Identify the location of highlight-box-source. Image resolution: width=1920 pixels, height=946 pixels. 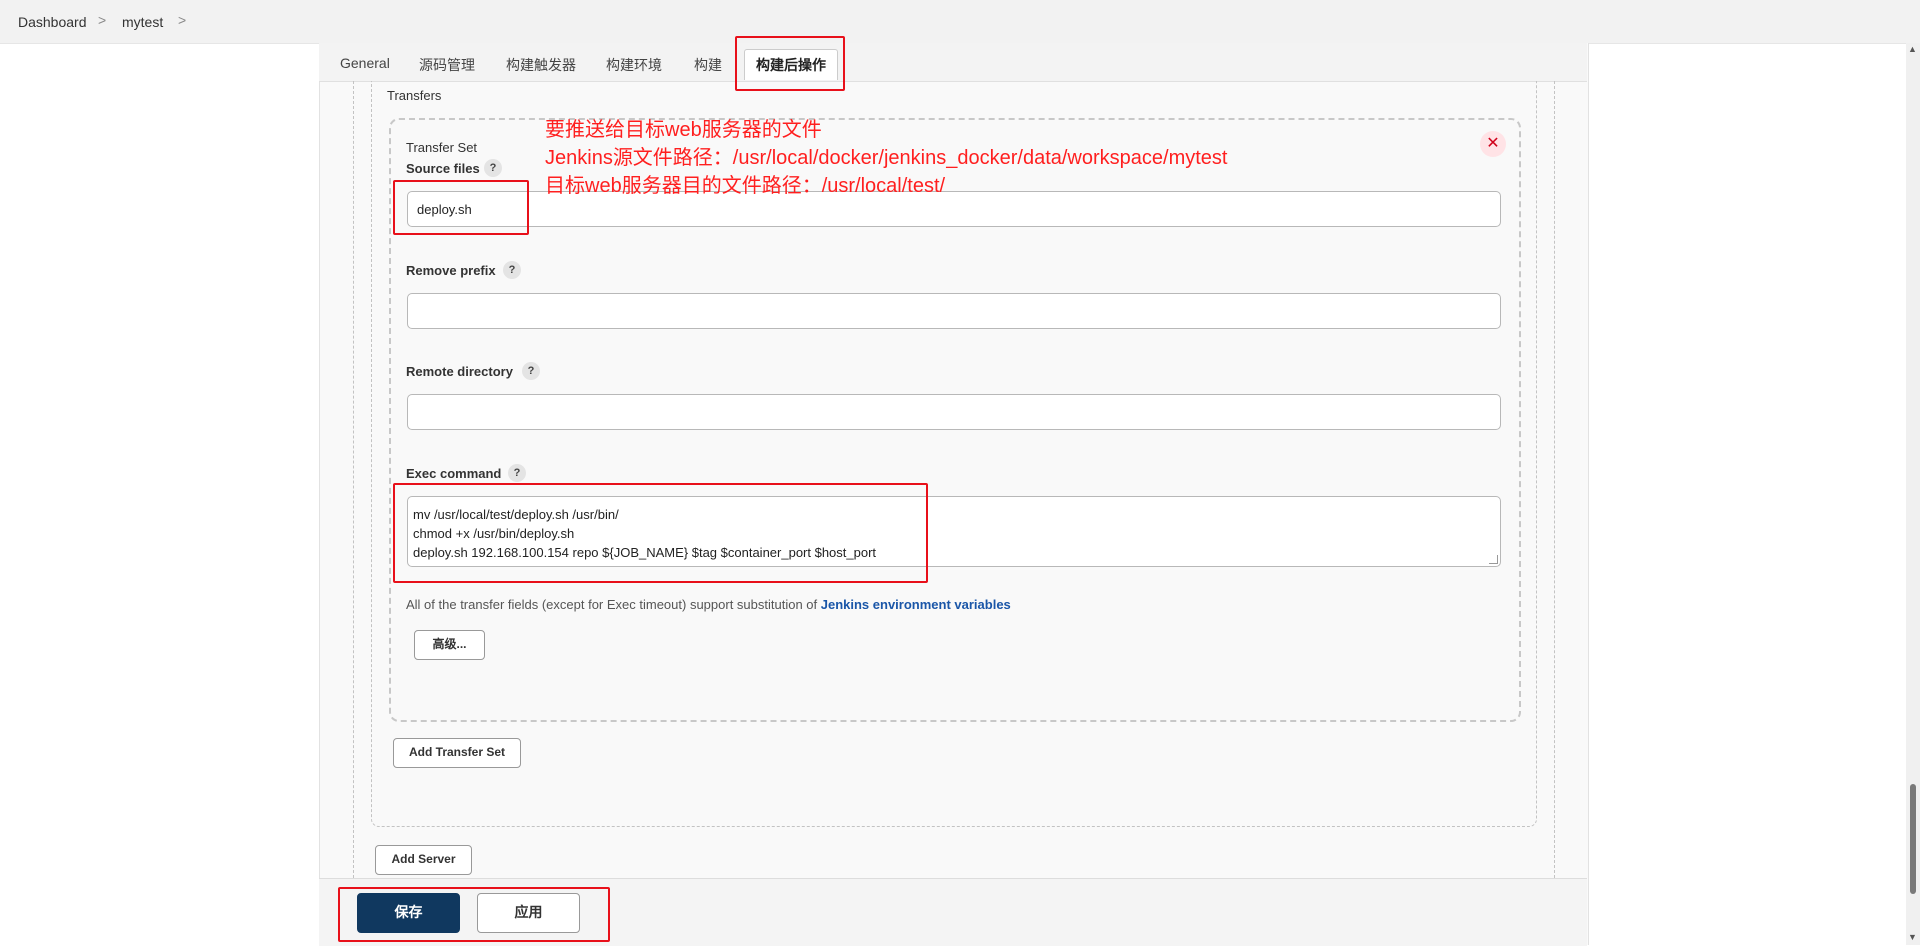
(461, 207).